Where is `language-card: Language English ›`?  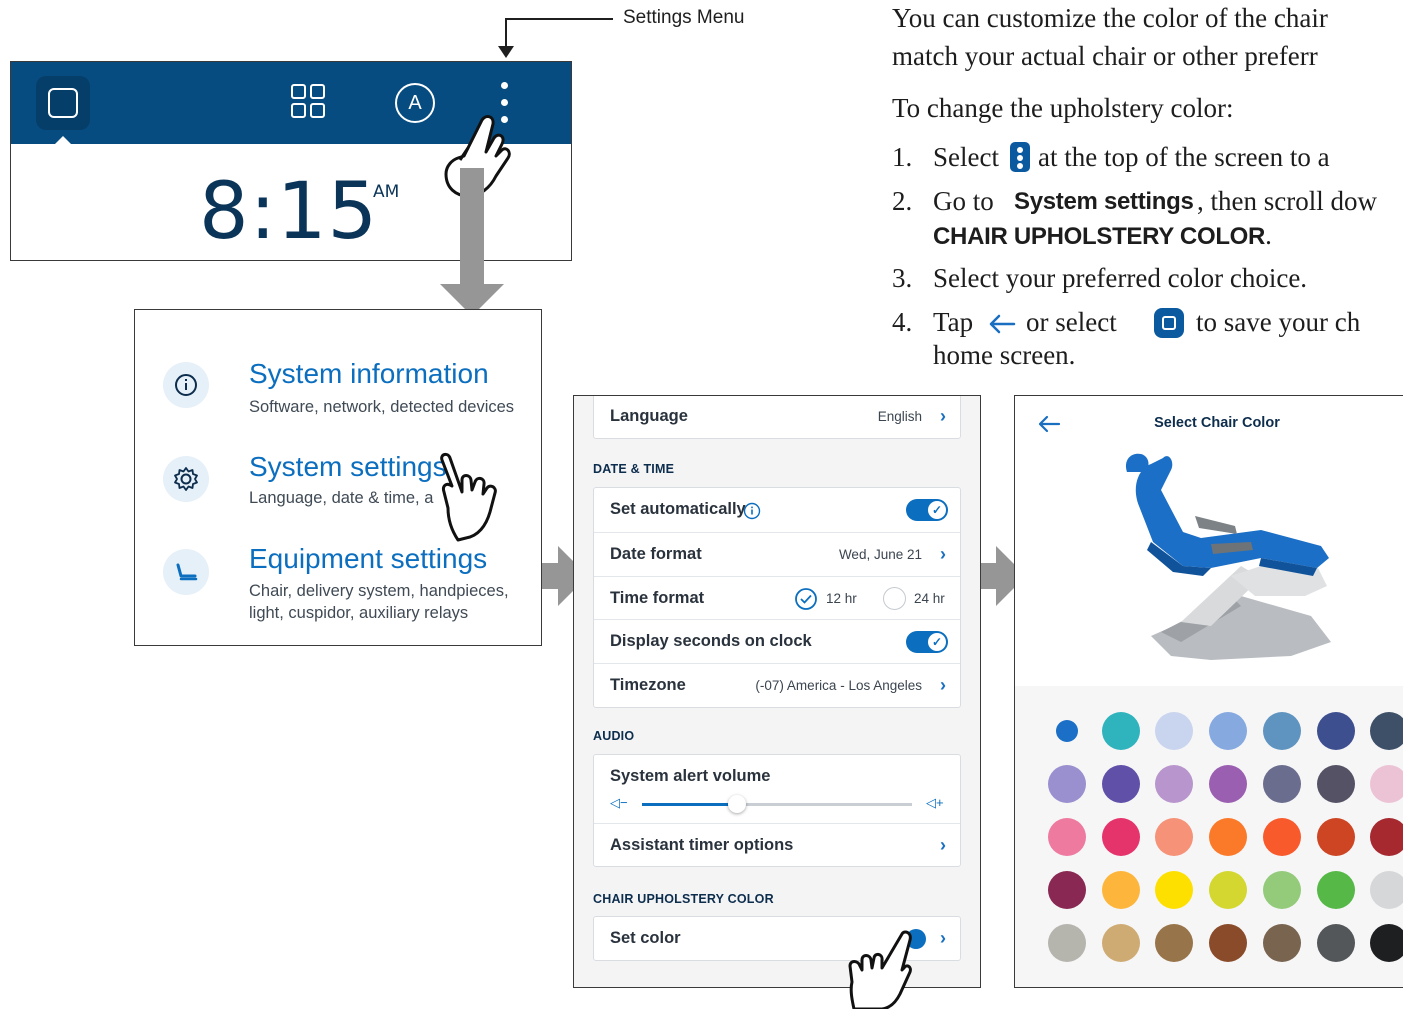 language-card: Language English › is located at coordinates (777, 417).